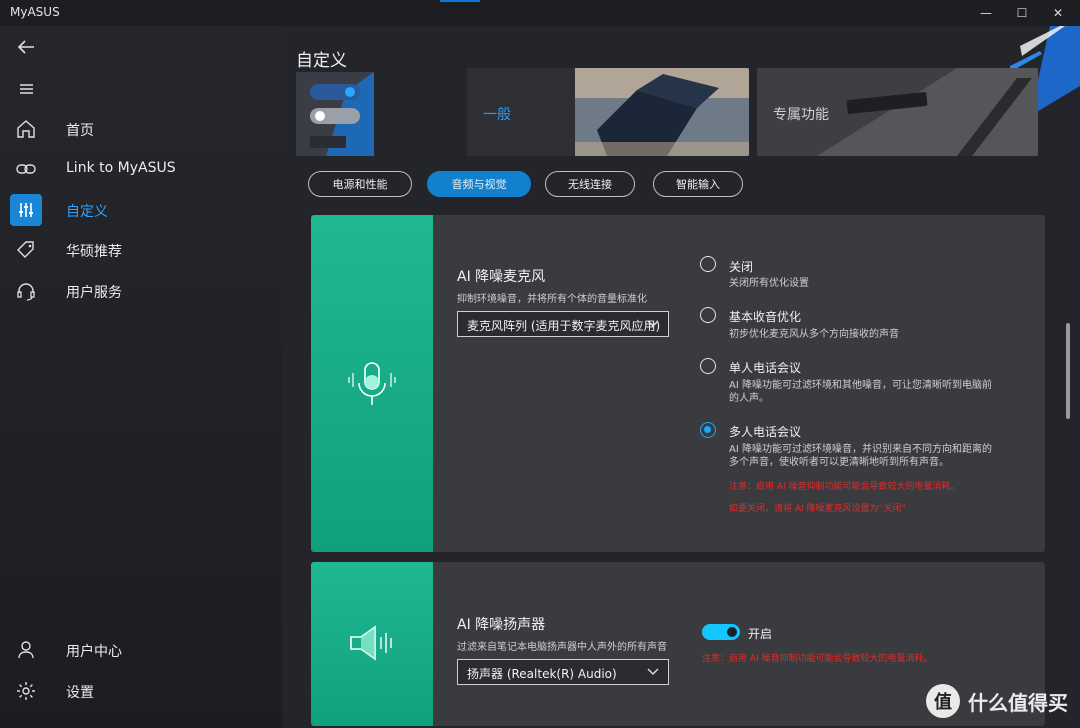 The image size is (1080, 728). What do you see at coordinates (943, 701) in the screenshot?
I see `watermark-badge: 值` at bounding box center [943, 701].